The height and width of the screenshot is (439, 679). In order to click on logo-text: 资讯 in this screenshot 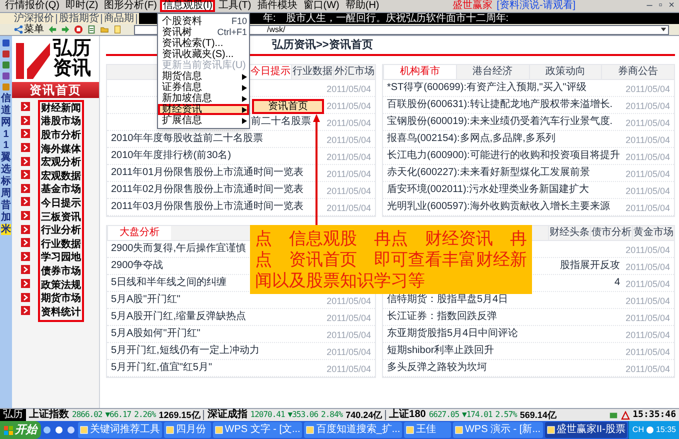, I will do `click(72, 69)`.